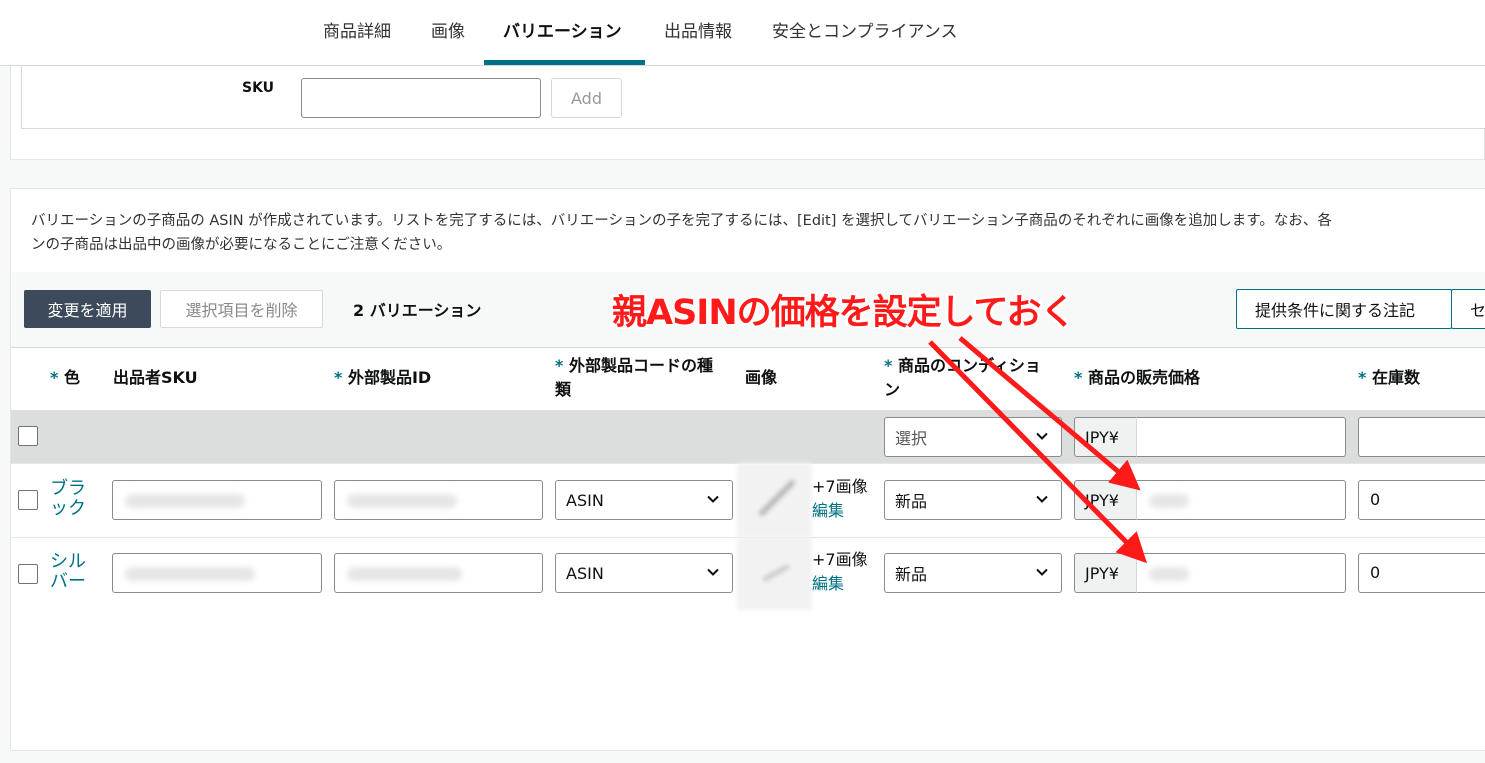 Image resolution: width=1485 pixels, height=763 pixels. Describe the element at coordinates (1241, 437) in the screenshot. I see `bulk-price-input` at that location.